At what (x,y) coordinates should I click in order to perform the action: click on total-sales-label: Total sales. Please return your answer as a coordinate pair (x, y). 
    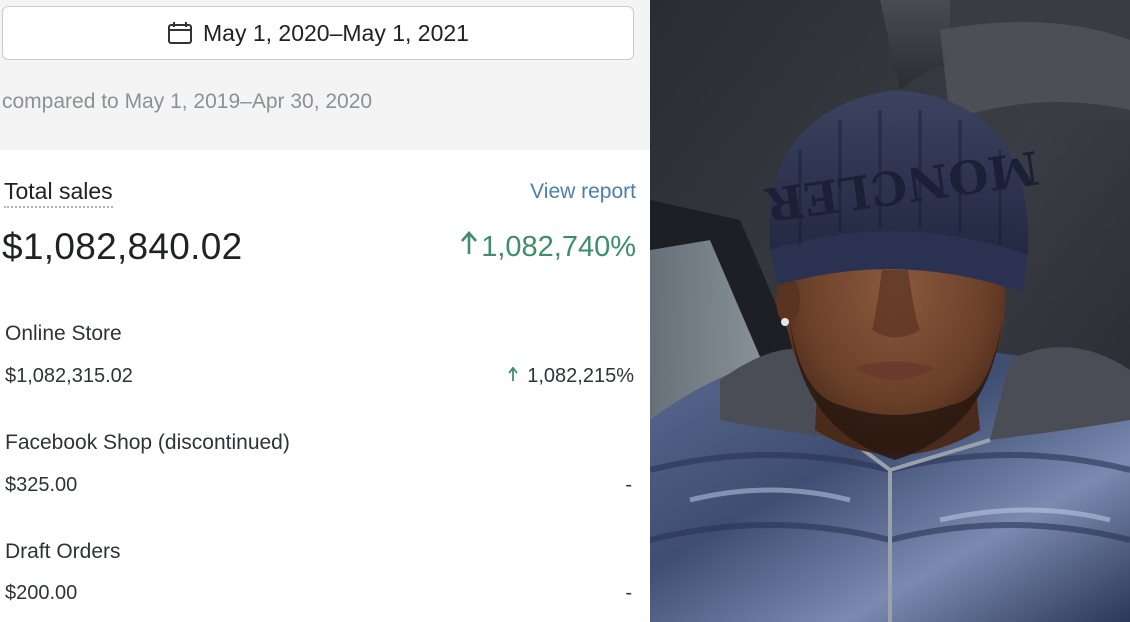
    Looking at the image, I should click on (58, 193).